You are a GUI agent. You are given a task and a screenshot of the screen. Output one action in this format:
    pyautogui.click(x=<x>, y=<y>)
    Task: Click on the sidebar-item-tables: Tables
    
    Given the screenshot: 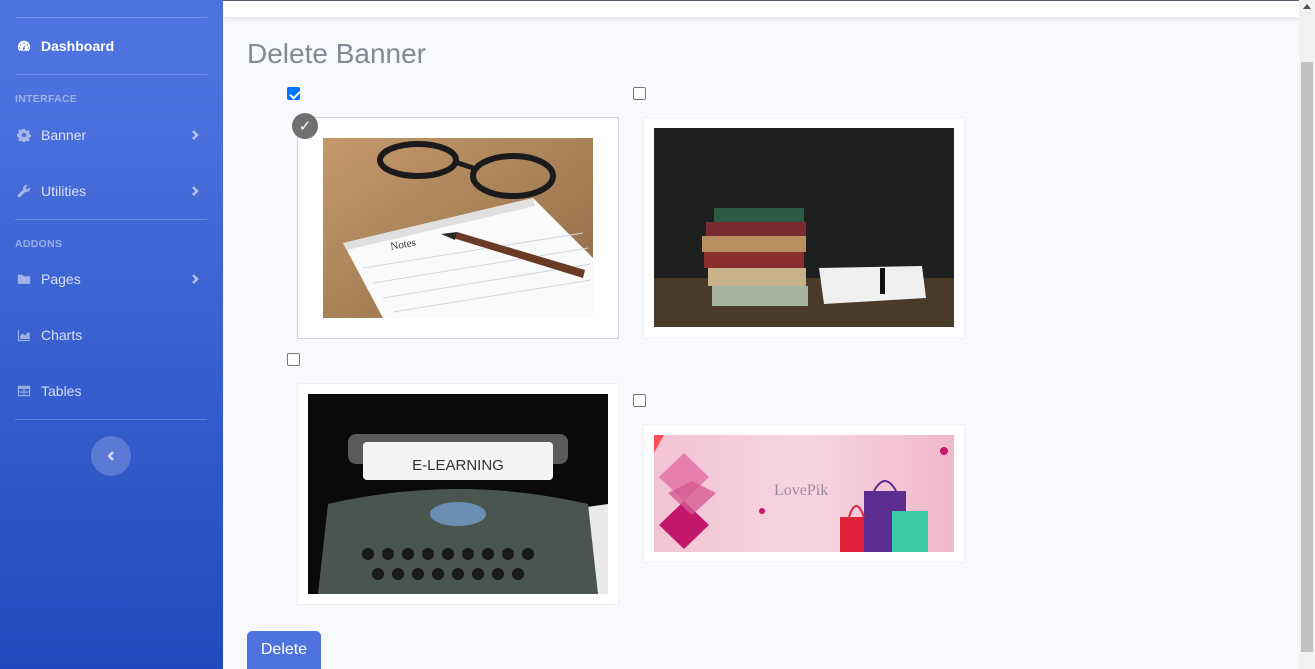 What is the action you would take?
    pyautogui.click(x=111, y=391)
    